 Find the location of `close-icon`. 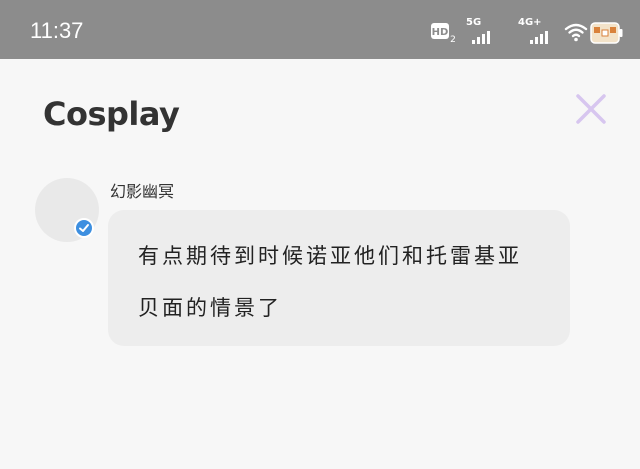

close-icon is located at coordinates (591, 109).